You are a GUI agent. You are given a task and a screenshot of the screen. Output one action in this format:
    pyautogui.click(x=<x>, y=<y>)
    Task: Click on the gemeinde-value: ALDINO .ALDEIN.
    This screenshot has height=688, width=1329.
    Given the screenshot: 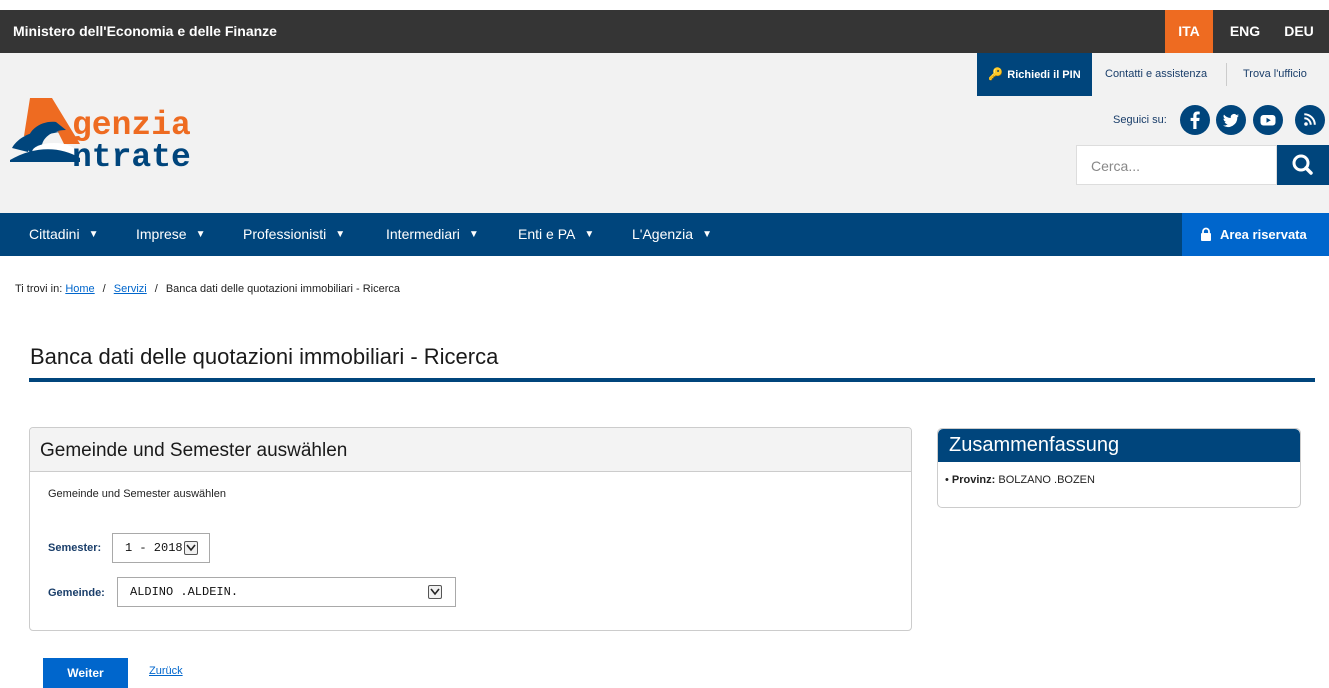 What is the action you would take?
    pyautogui.click(x=184, y=592)
    